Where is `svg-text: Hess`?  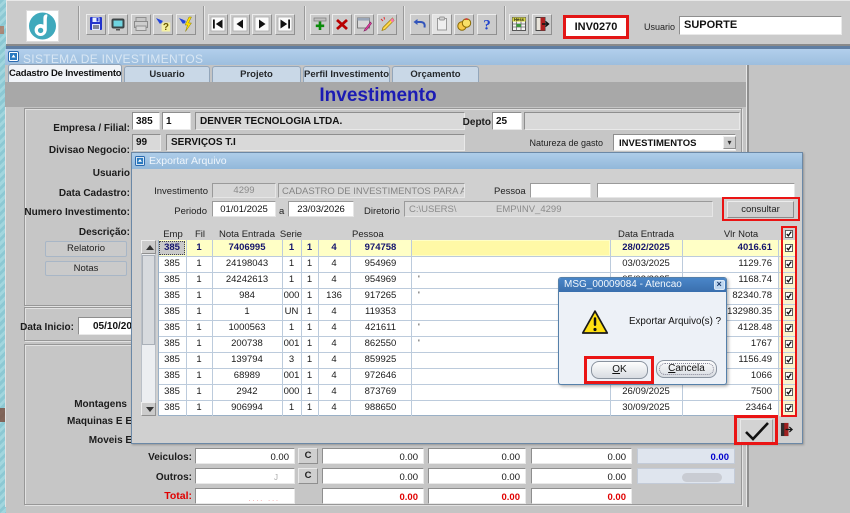 svg-text: Hess is located at coordinates (519, 19).